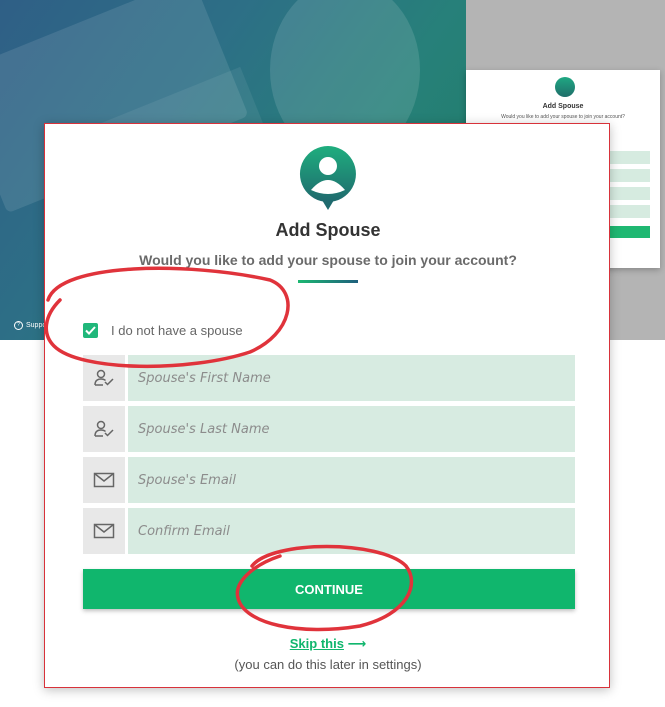  I want to click on no-spouse-checkbox-row: I do not have a spouse, so click(163, 330).